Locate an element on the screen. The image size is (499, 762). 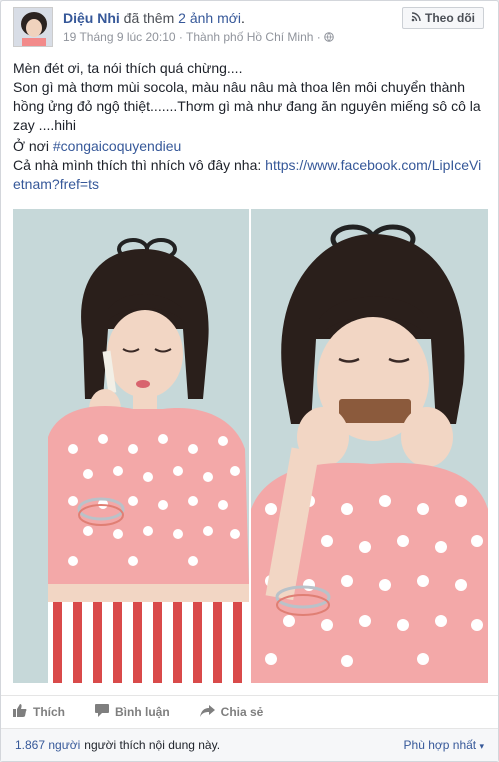
like-label: Thích is located at coordinates (49, 712).